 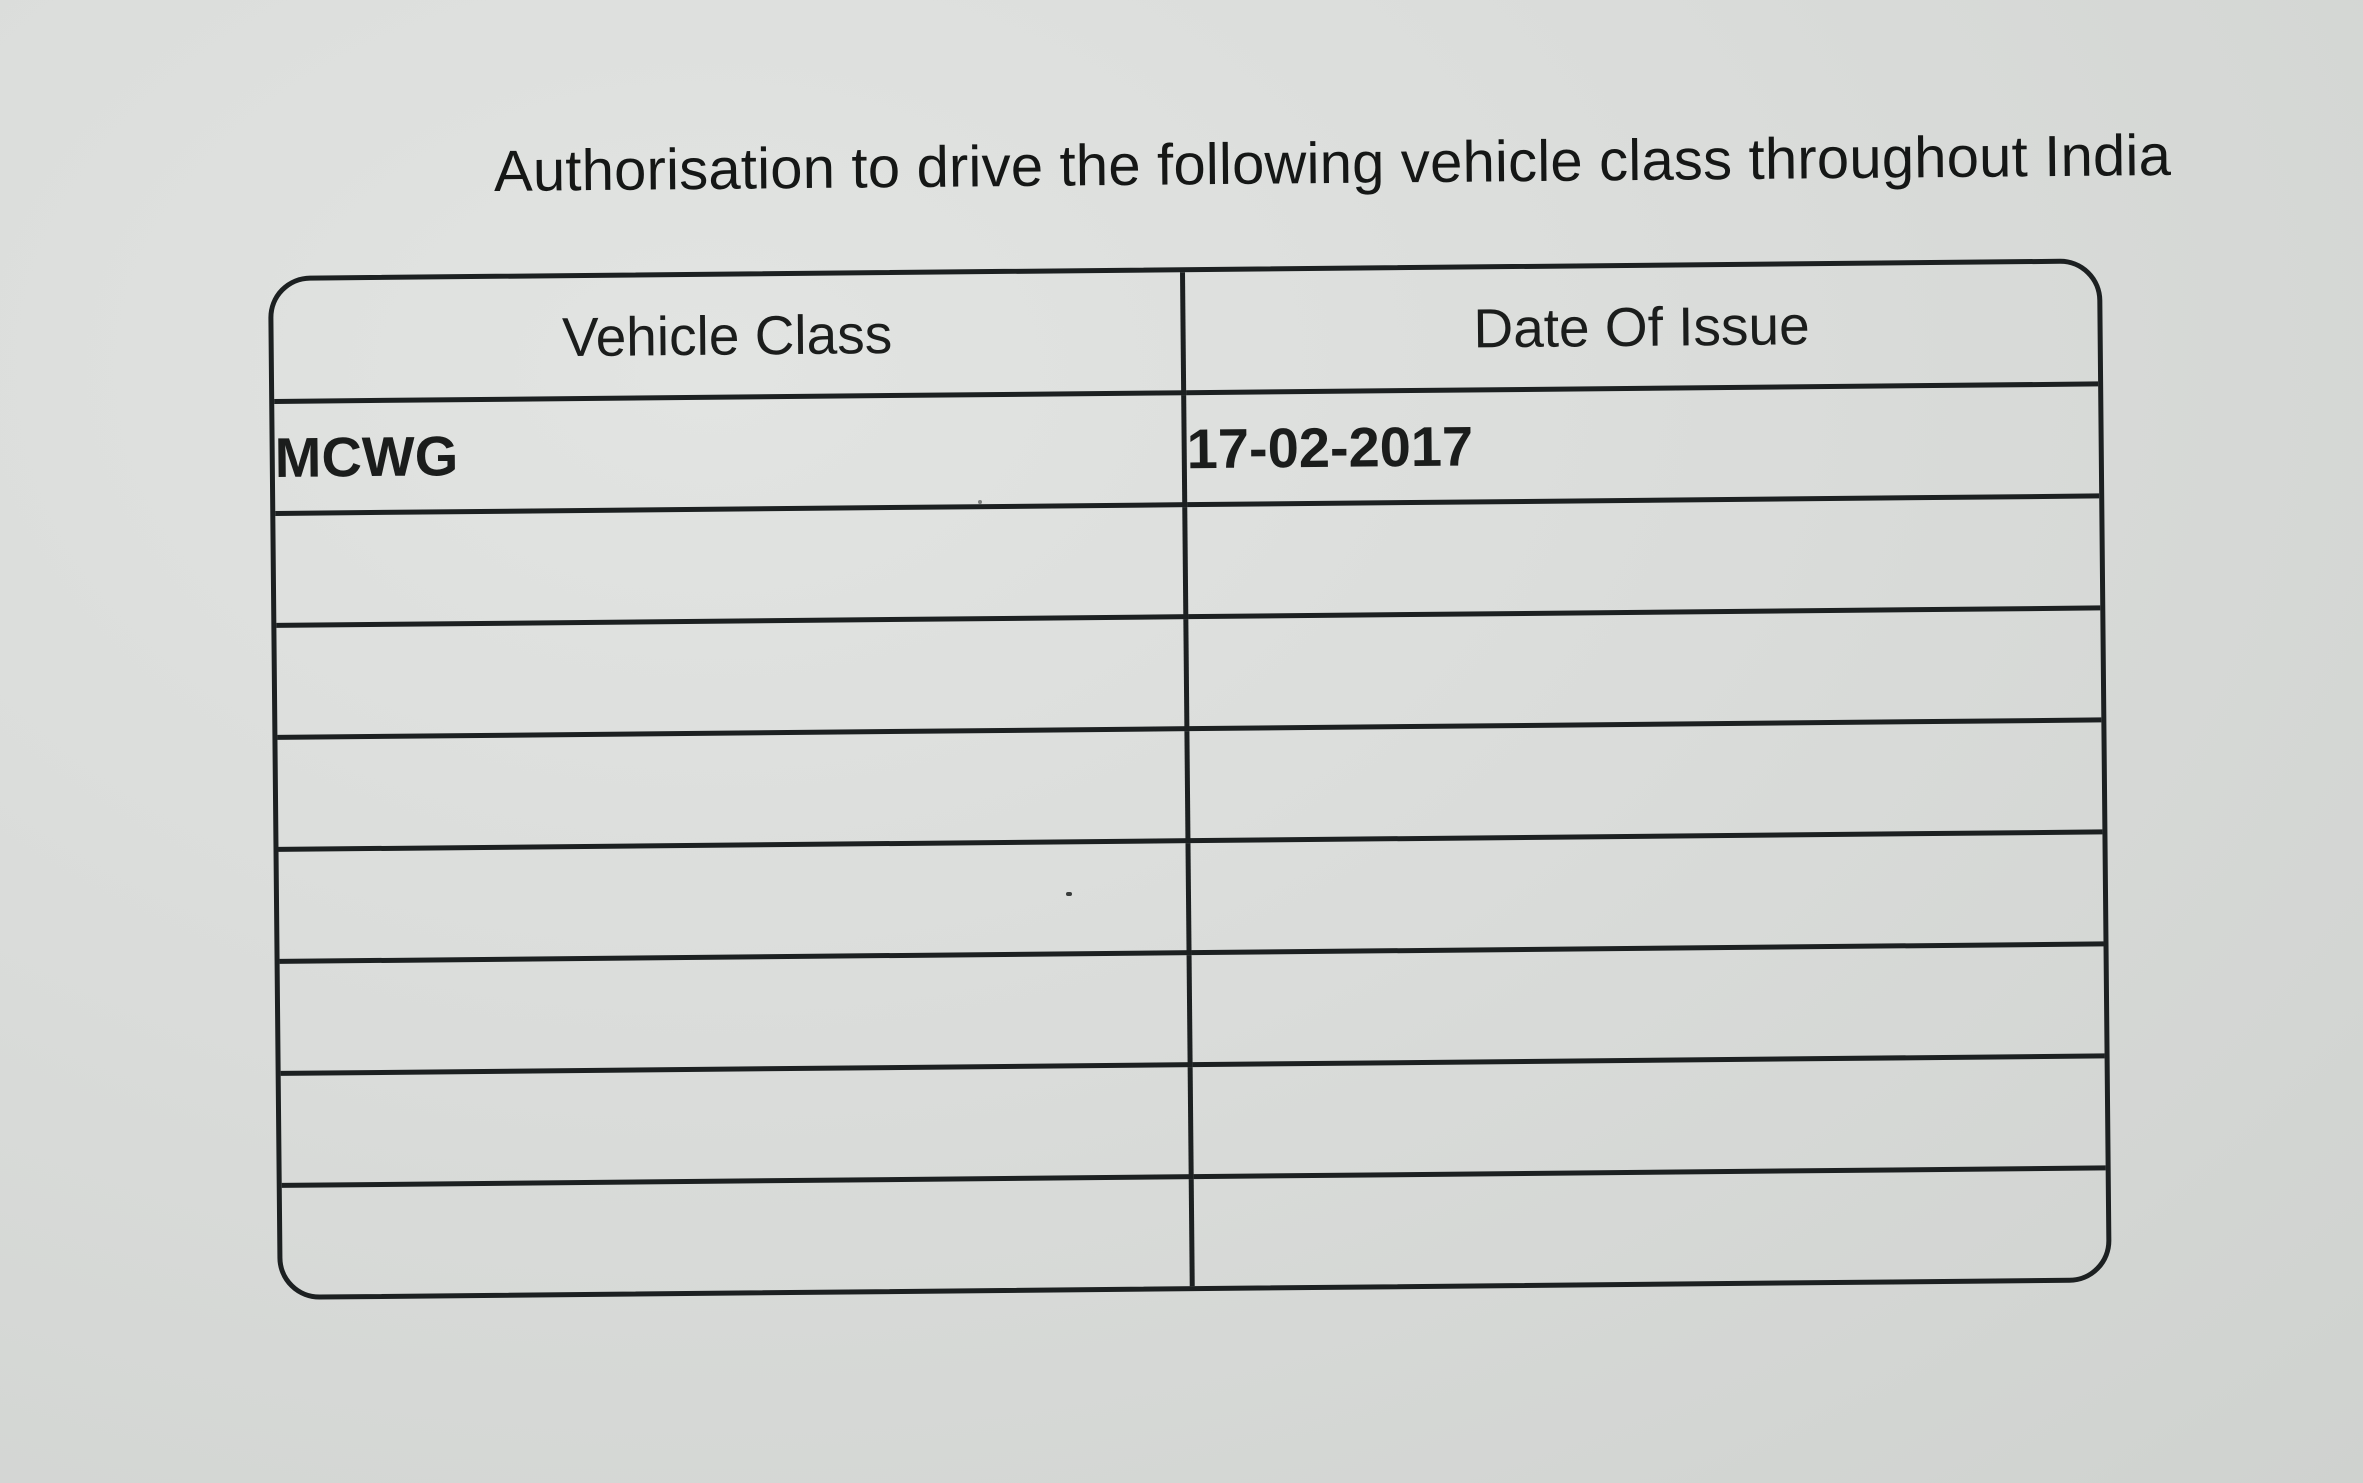 I want to click on column-header-date-of-issue: Date Of Issue, so click(x=1642, y=329).